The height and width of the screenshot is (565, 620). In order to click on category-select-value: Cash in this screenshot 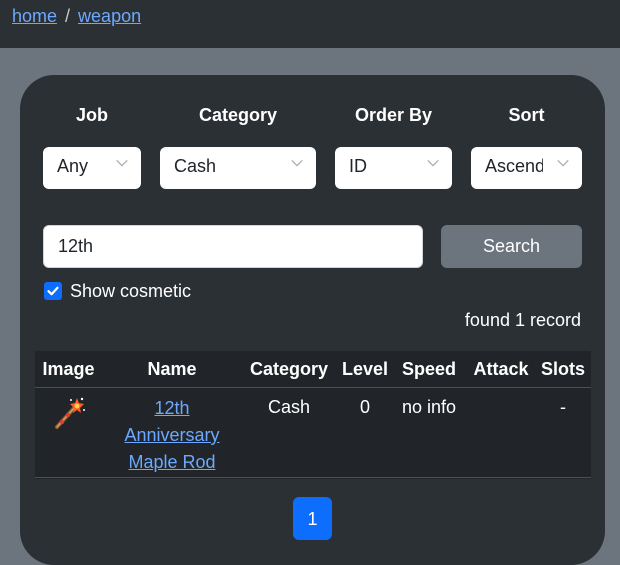, I will do `click(195, 166)`.